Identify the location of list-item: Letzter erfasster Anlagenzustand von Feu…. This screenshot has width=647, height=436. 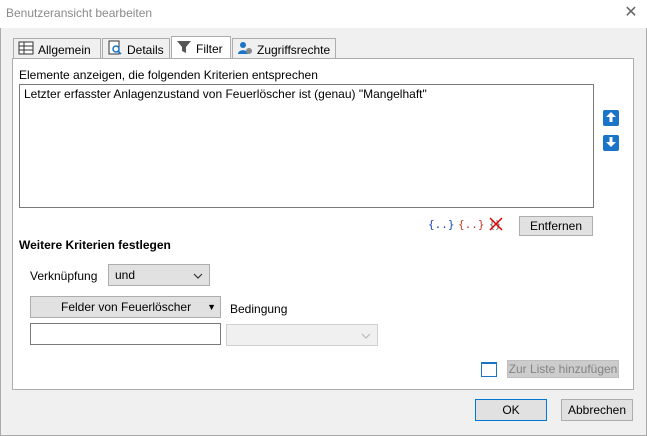
(306, 94).